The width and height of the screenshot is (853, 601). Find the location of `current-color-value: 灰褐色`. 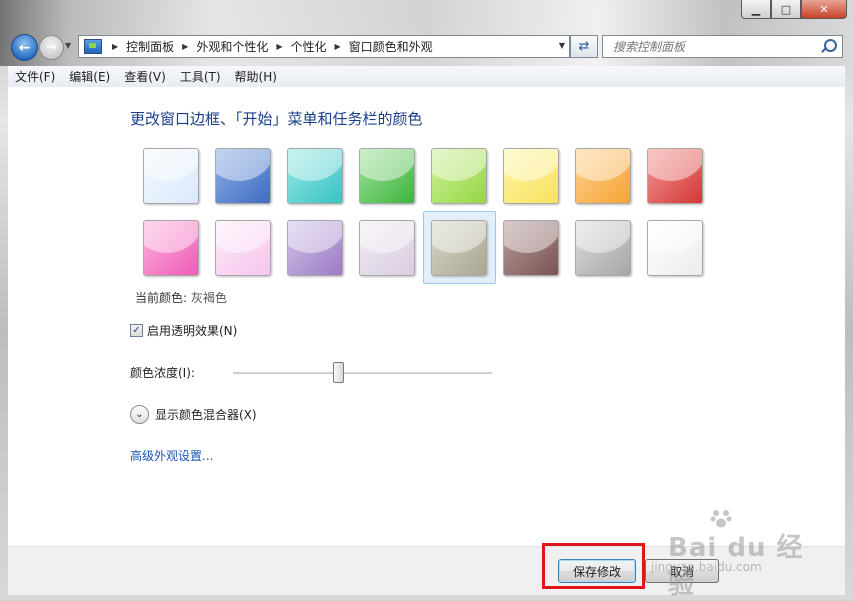

current-color-value: 灰褐色 is located at coordinates (208, 298).